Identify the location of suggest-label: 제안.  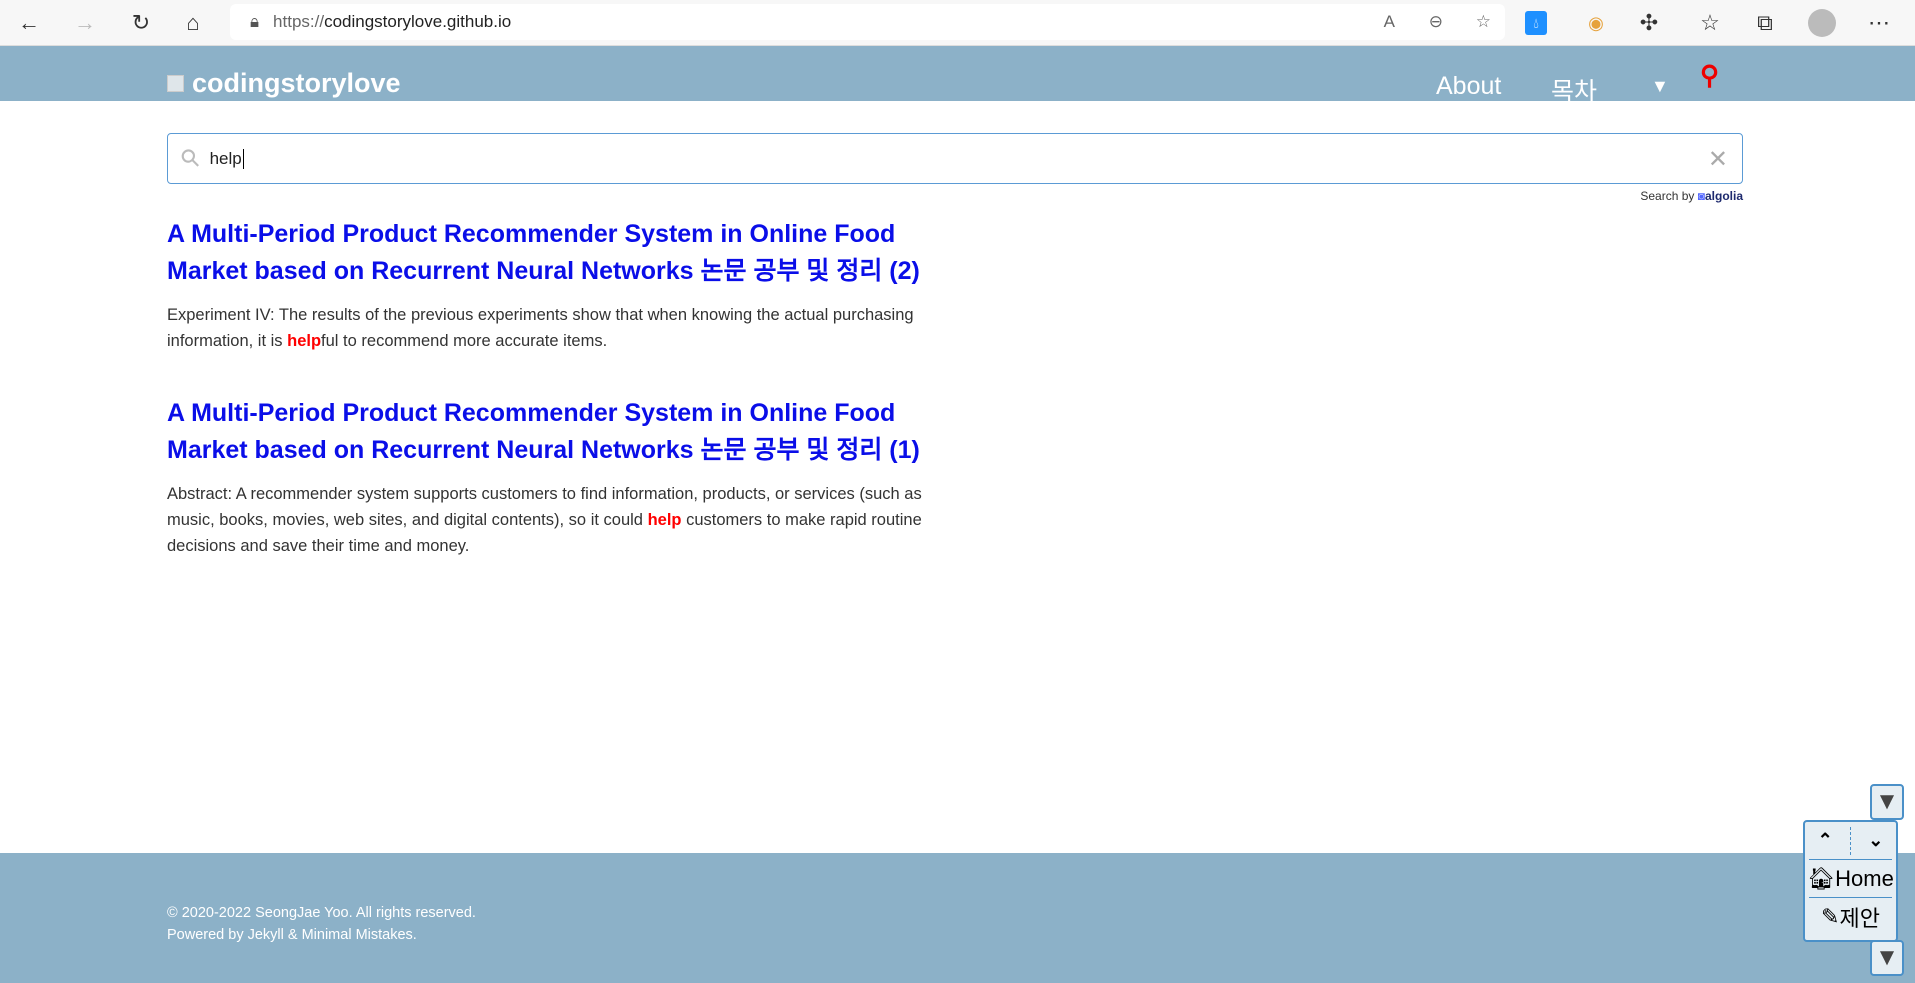
(1859, 918).